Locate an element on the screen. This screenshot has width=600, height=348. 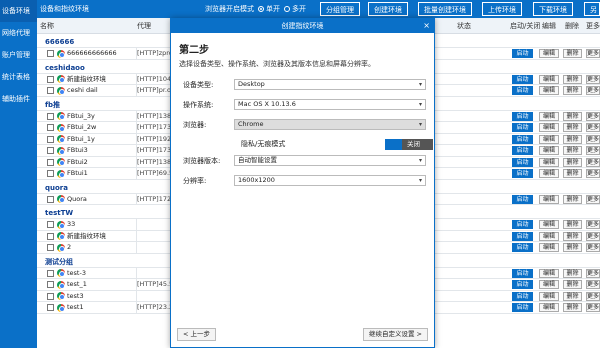
download-env-button: 下载环境 is located at coordinates (553, 9).